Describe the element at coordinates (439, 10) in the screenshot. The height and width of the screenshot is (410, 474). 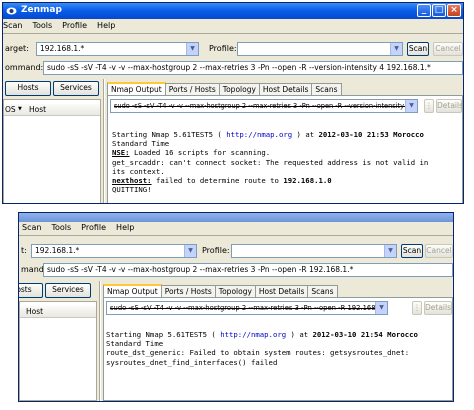
I see `maximize-button: □` at that location.